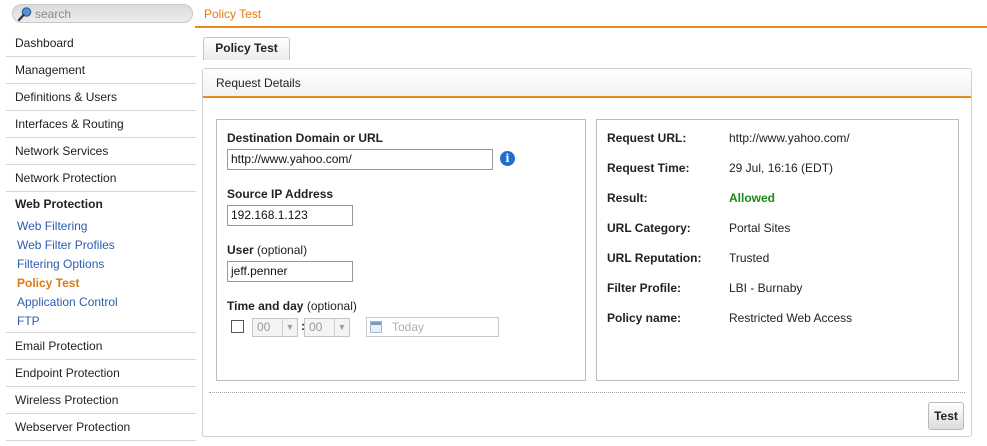  Describe the element at coordinates (408, 327) in the screenshot. I see `date-placeholder: Today` at that location.